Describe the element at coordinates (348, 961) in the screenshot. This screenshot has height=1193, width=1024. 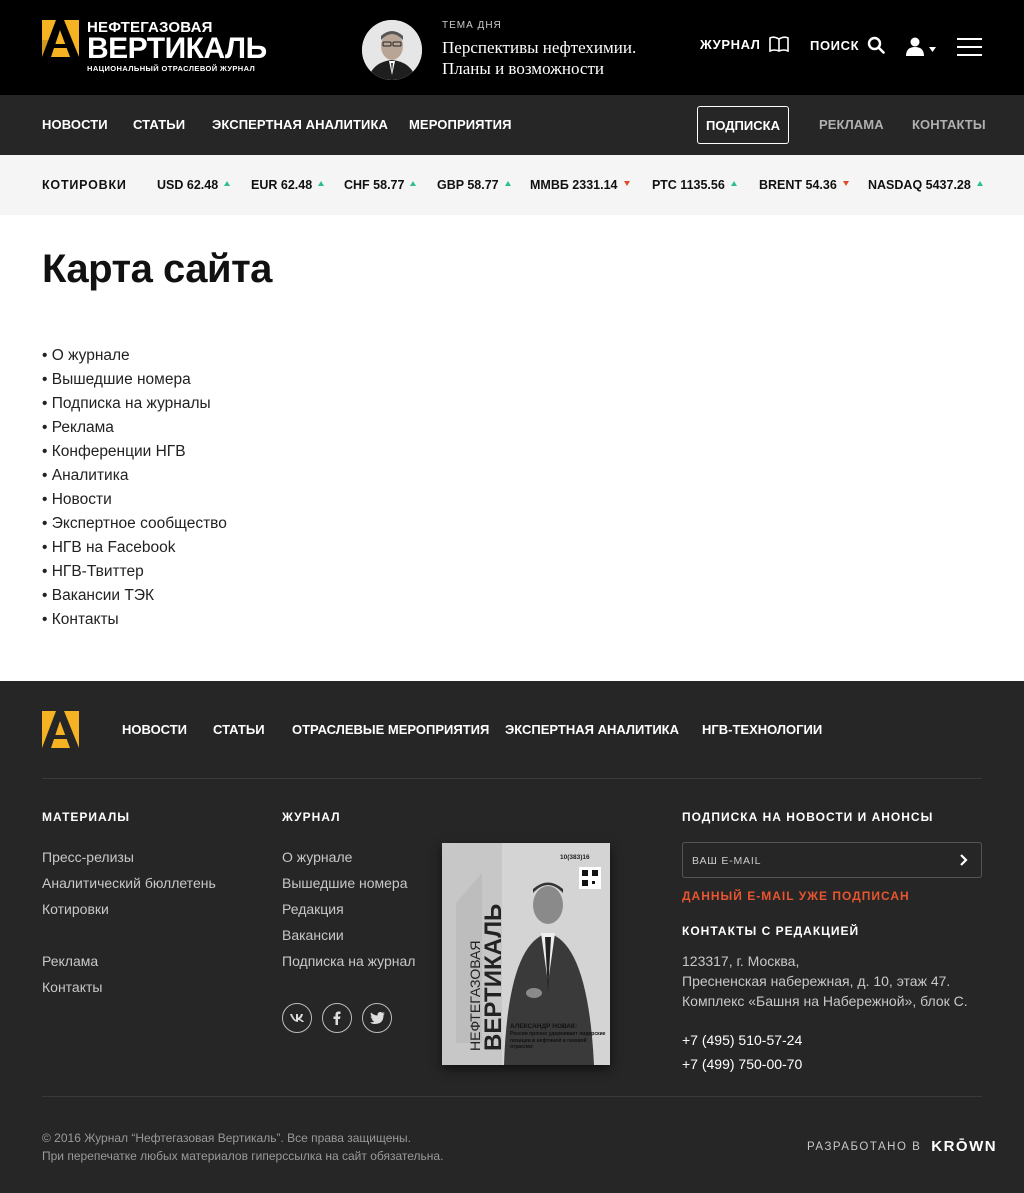
I see `footer-link-subscribe: Подписка на журнал` at that location.